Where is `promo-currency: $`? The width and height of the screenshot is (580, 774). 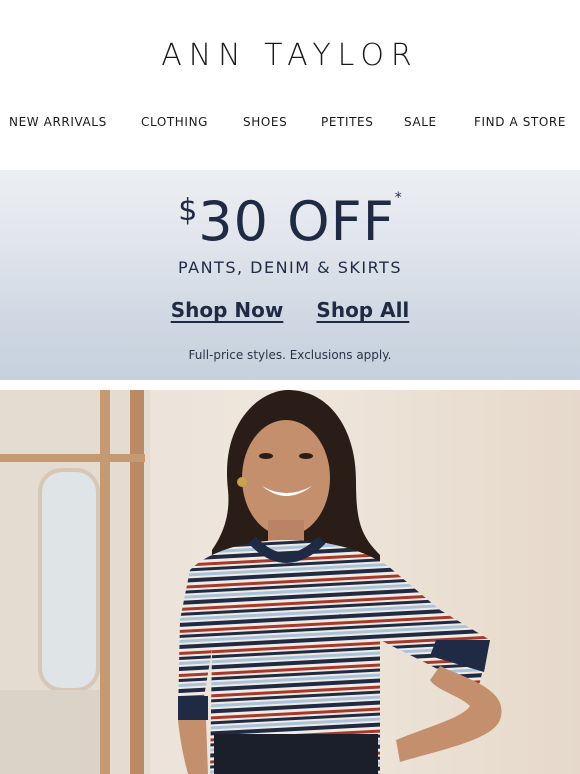 promo-currency: $ is located at coordinates (188, 210).